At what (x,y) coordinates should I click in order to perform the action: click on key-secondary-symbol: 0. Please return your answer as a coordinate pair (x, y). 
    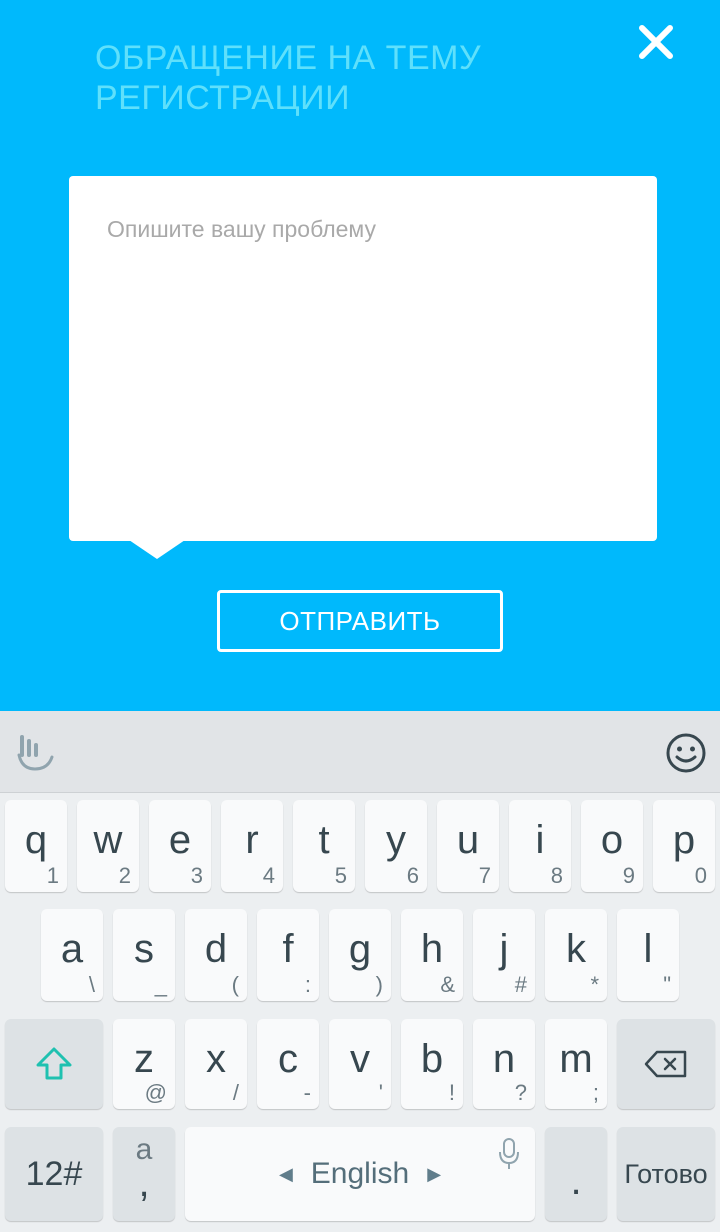
    Looking at the image, I should click on (700, 875).